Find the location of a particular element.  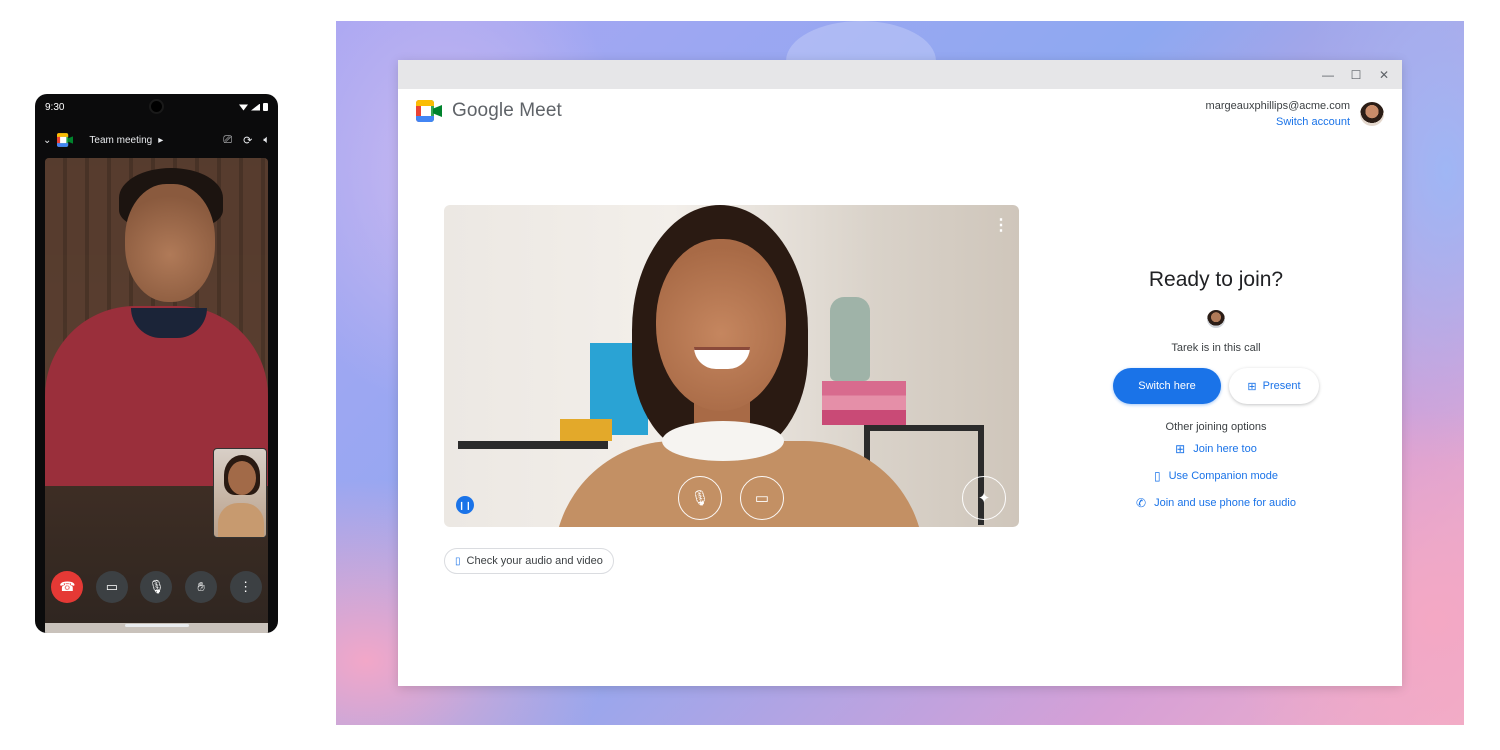

phone-audio-option: ✆ Join and use phone for audio is located at coordinates (1216, 503).